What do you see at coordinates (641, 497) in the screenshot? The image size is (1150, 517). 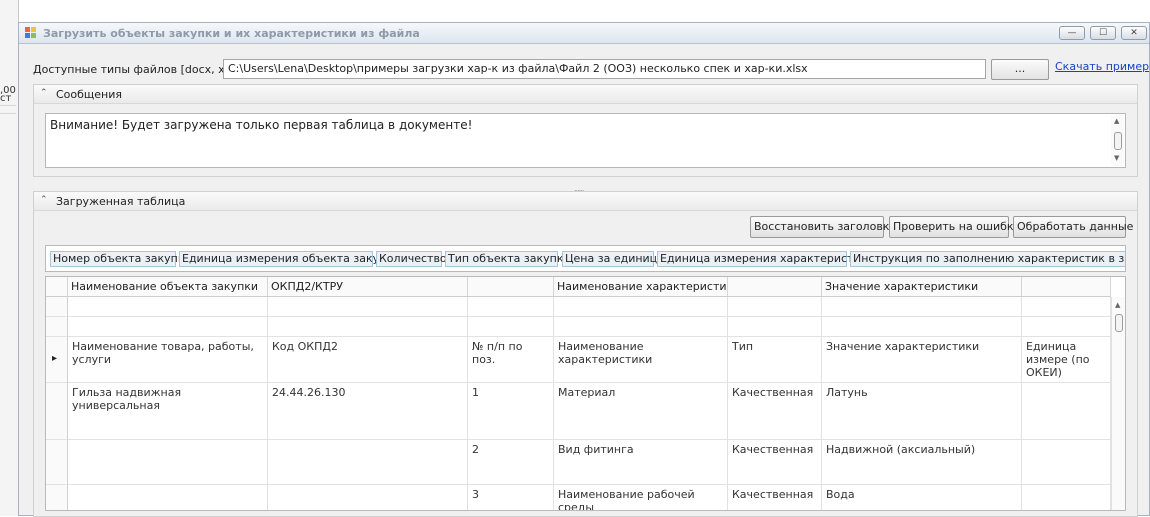 I see `grid-cell: Наименование рабочей среды` at bounding box center [641, 497].